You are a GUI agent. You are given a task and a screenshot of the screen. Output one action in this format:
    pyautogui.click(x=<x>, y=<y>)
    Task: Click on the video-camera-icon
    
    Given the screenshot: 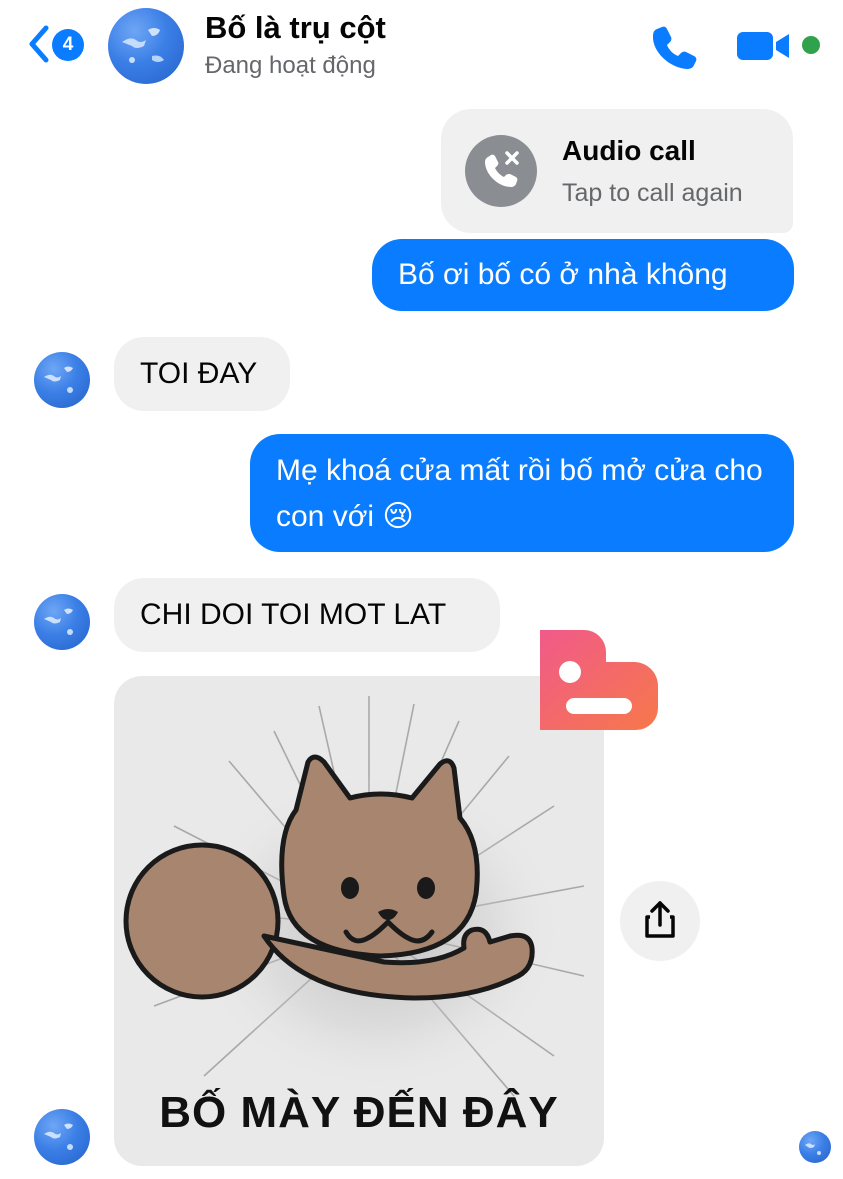 What is the action you would take?
    pyautogui.click(x=764, y=46)
    